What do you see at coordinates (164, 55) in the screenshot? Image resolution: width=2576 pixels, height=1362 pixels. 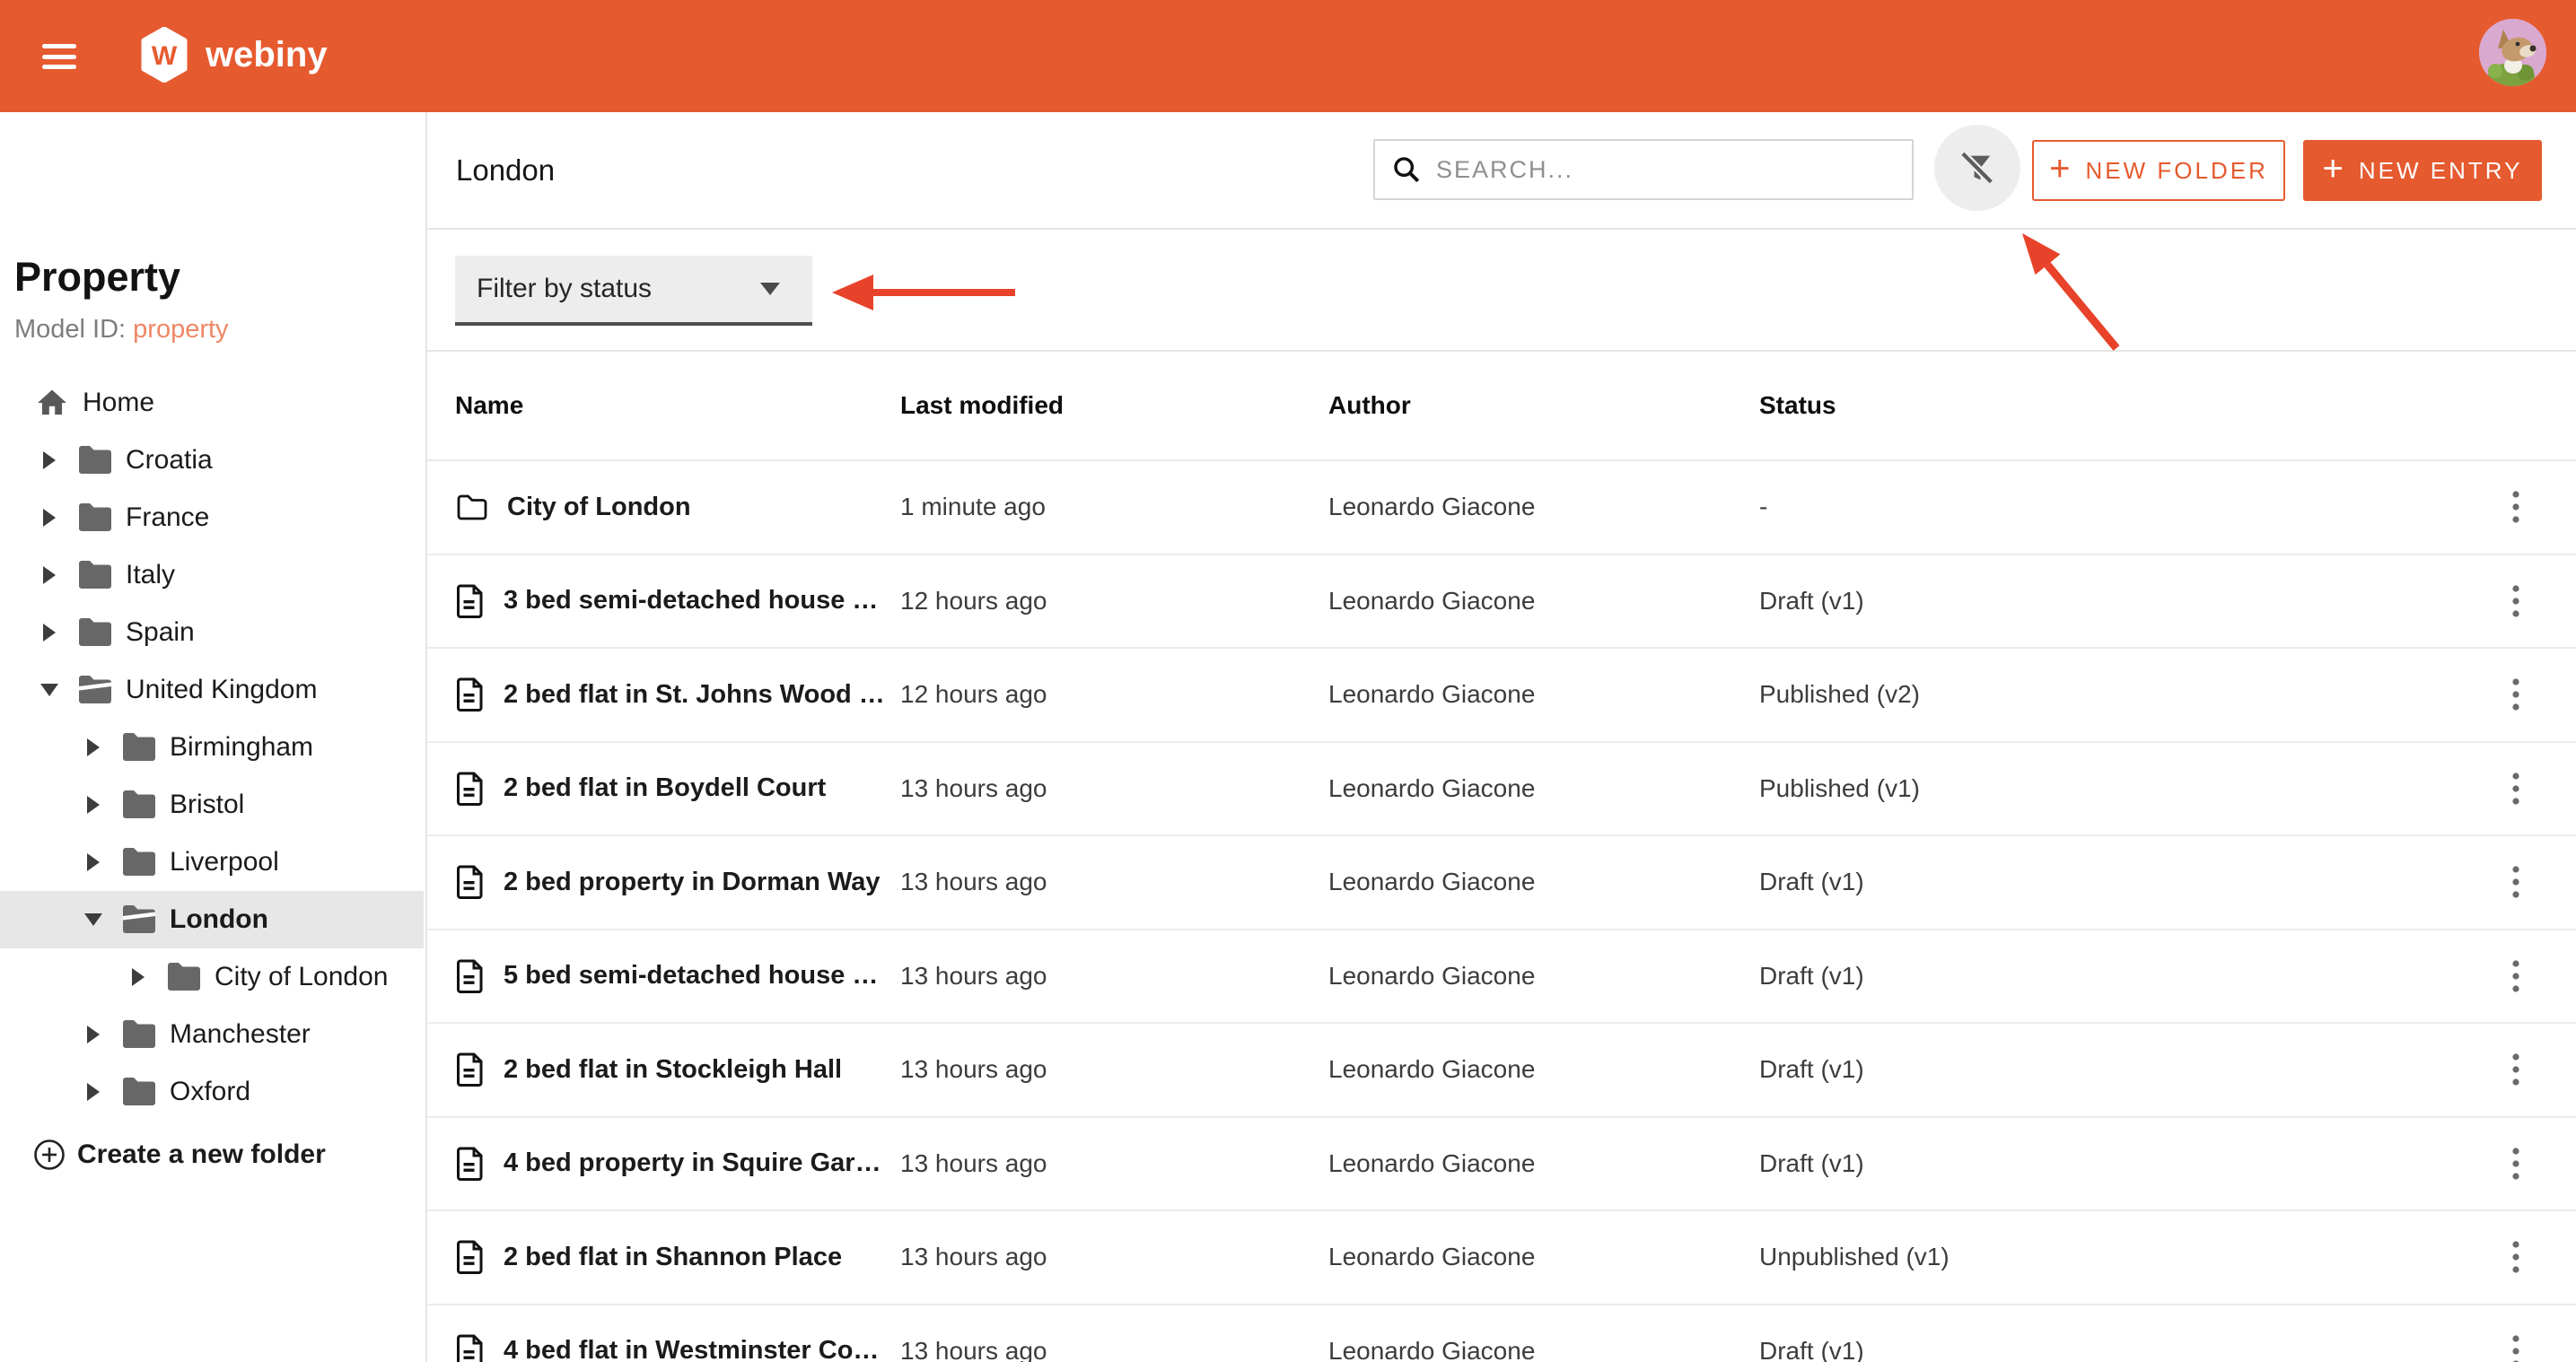 I see `webiny-hexagon-icon: W` at bounding box center [164, 55].